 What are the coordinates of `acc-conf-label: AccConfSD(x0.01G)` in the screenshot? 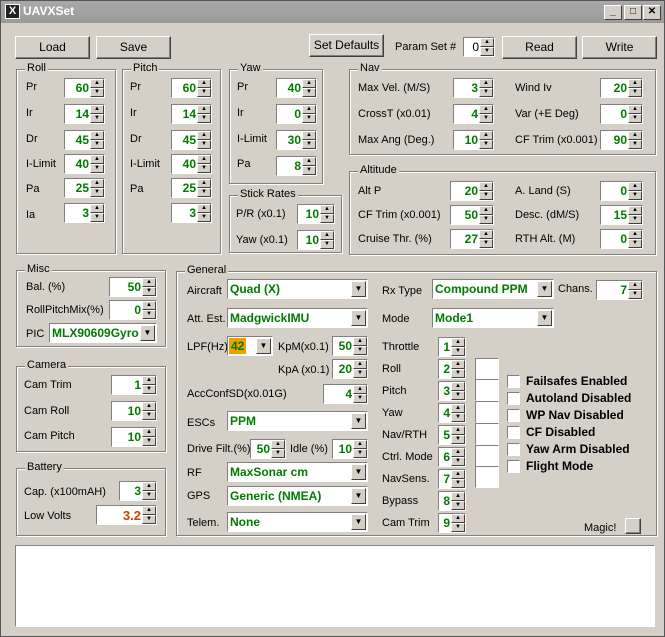 It's located at (237, 394).